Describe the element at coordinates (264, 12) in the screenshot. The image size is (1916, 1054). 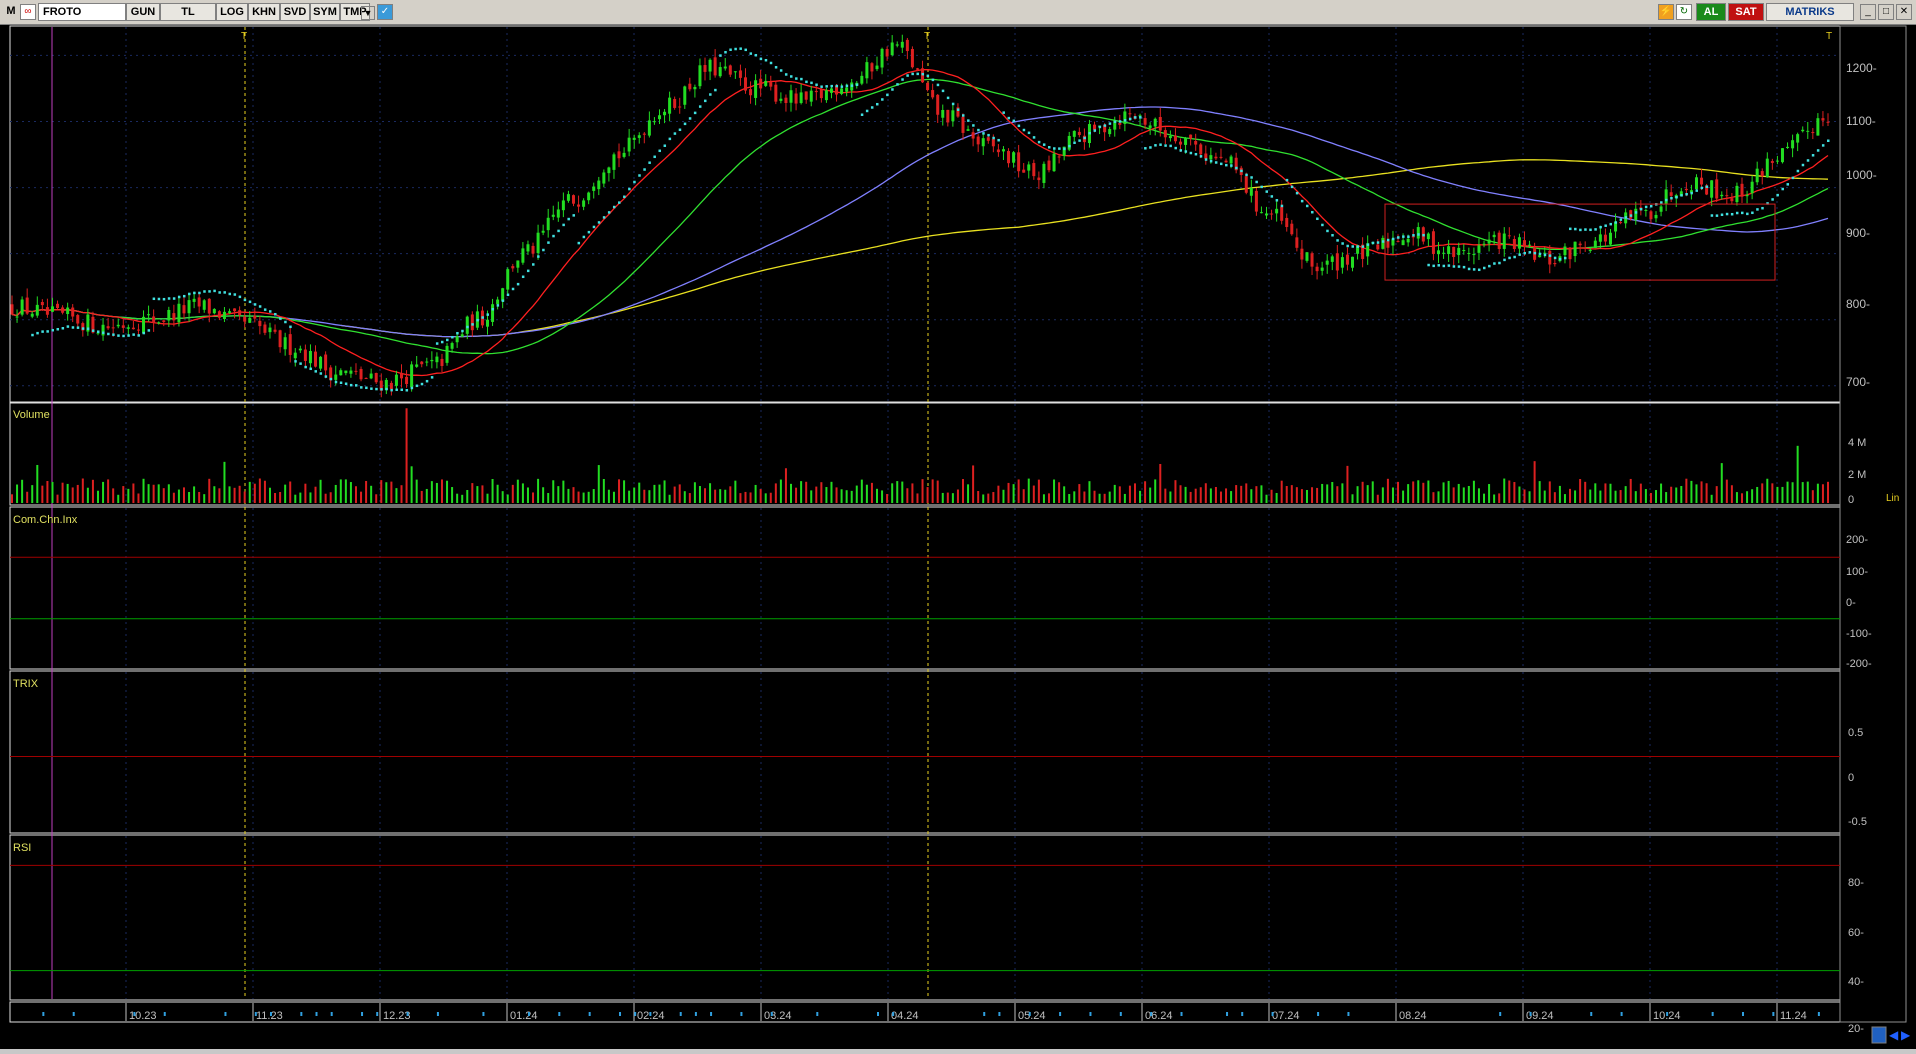
I see `khn-button: KHN` at that location.